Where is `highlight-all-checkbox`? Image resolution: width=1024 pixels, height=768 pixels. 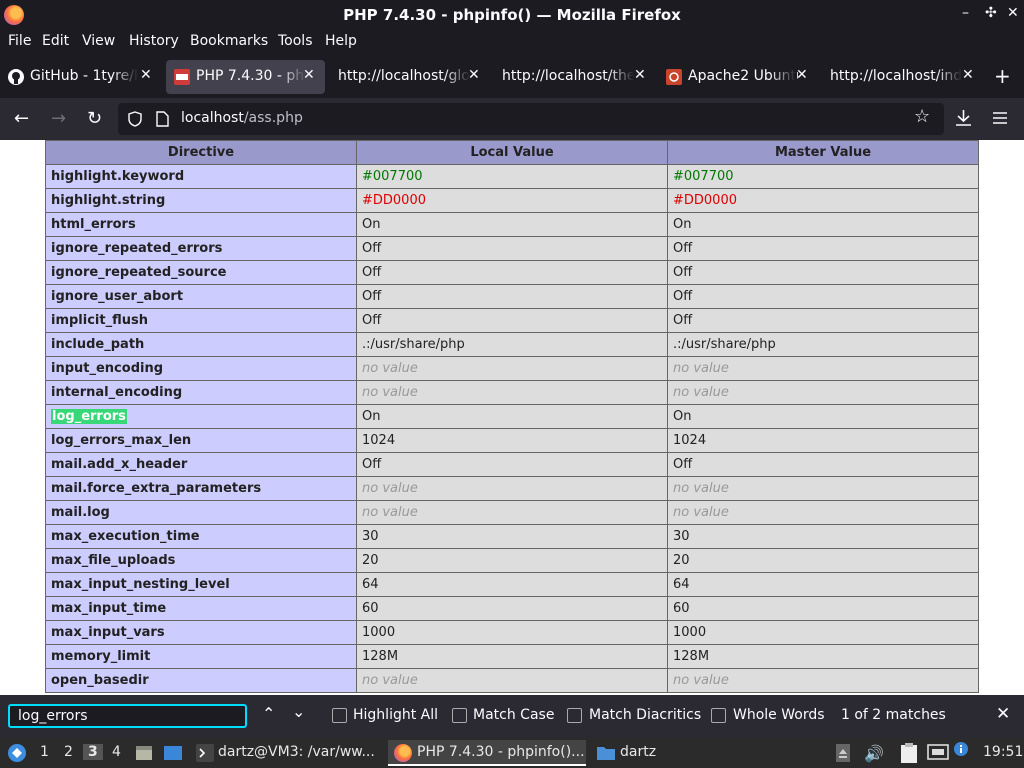
highlight-all-checkbox is located at coordinates (339, 715).